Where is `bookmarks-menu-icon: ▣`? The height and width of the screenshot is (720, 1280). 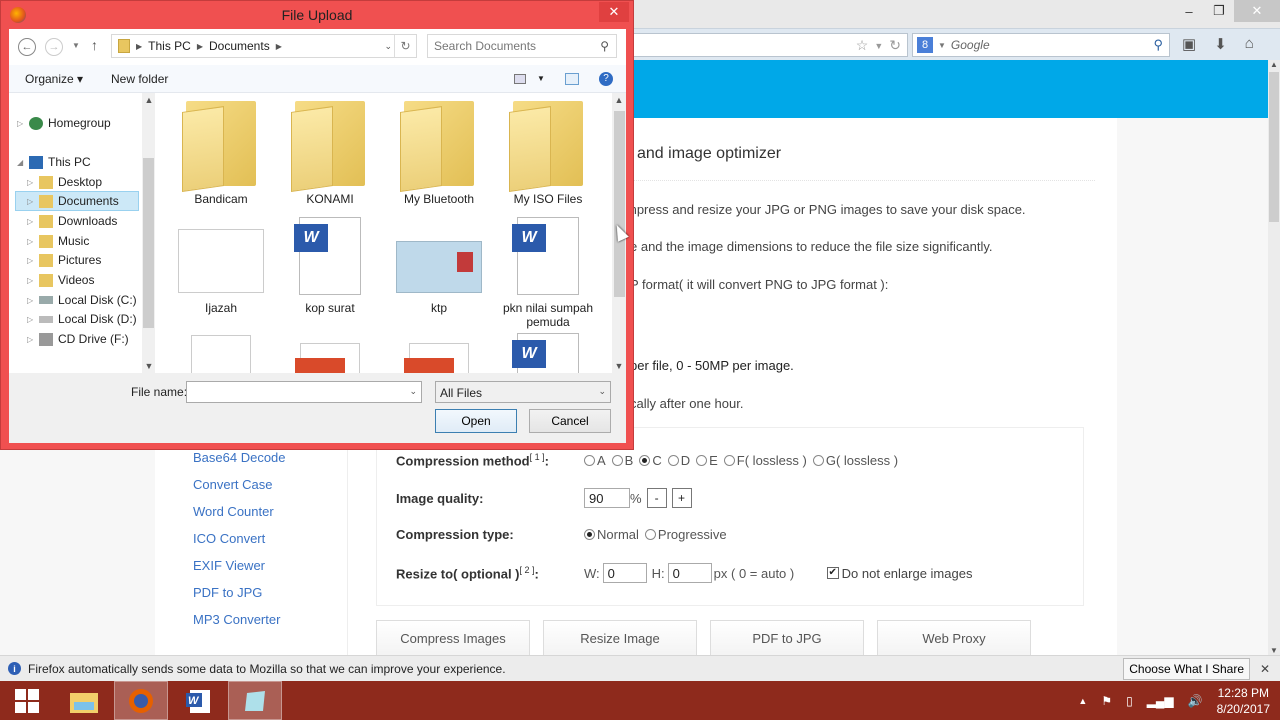 bookmarks-menu-icon: ▣ is located at coordinates (1189, 44).